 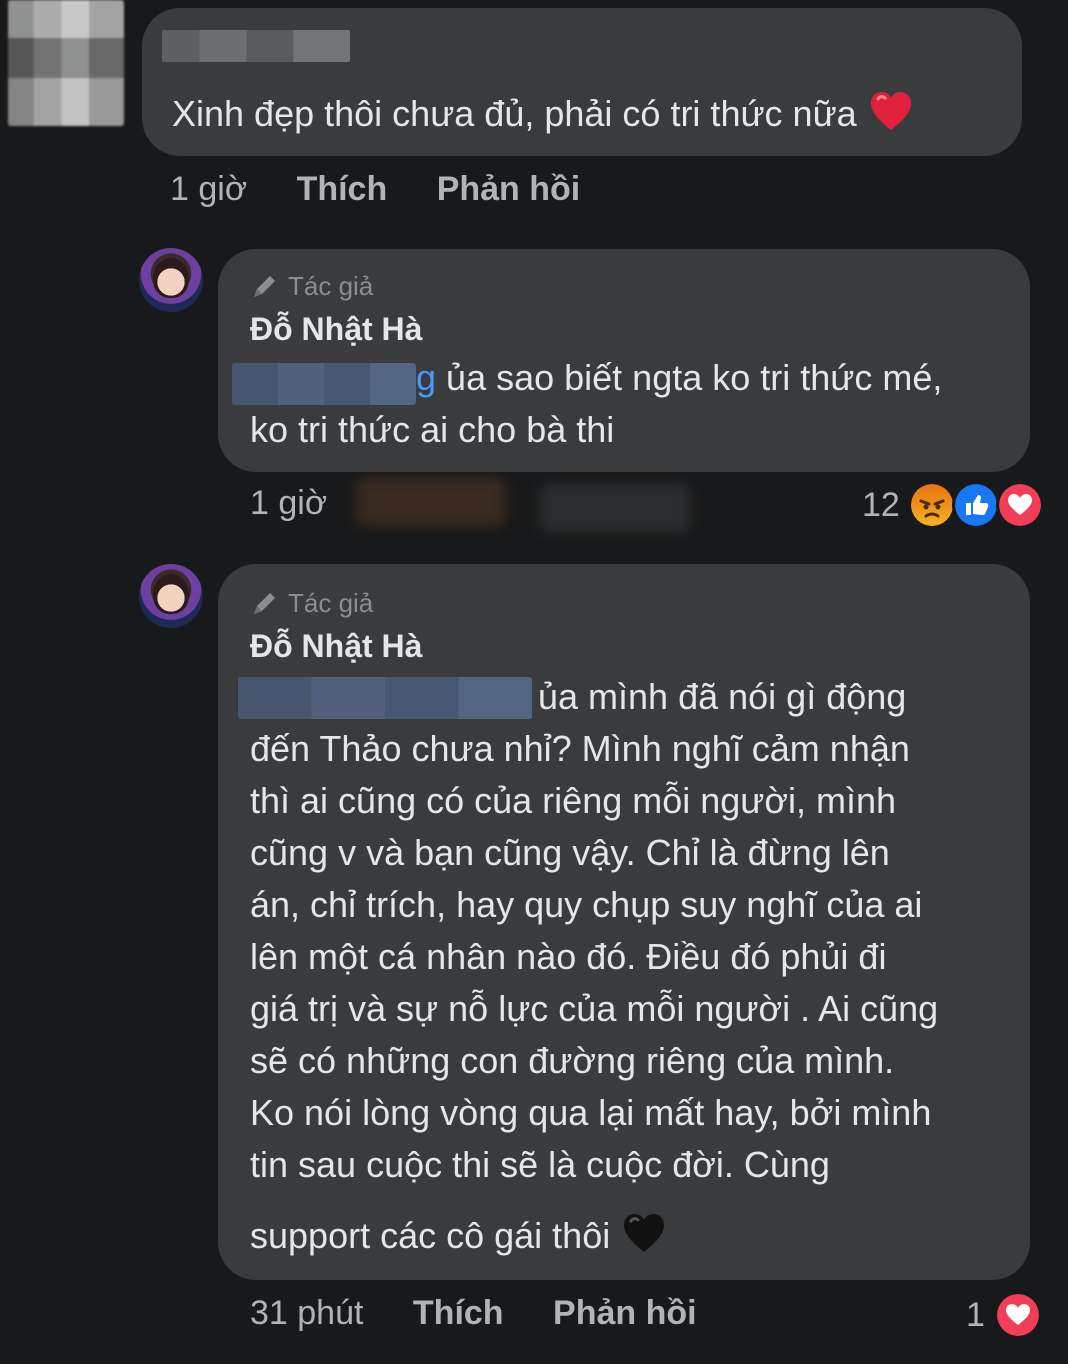 I want to click on reply-text-line: đến Thảo chưa nhỉ? Mình nghĩ cảm nhận, so click(x=580, y=748).